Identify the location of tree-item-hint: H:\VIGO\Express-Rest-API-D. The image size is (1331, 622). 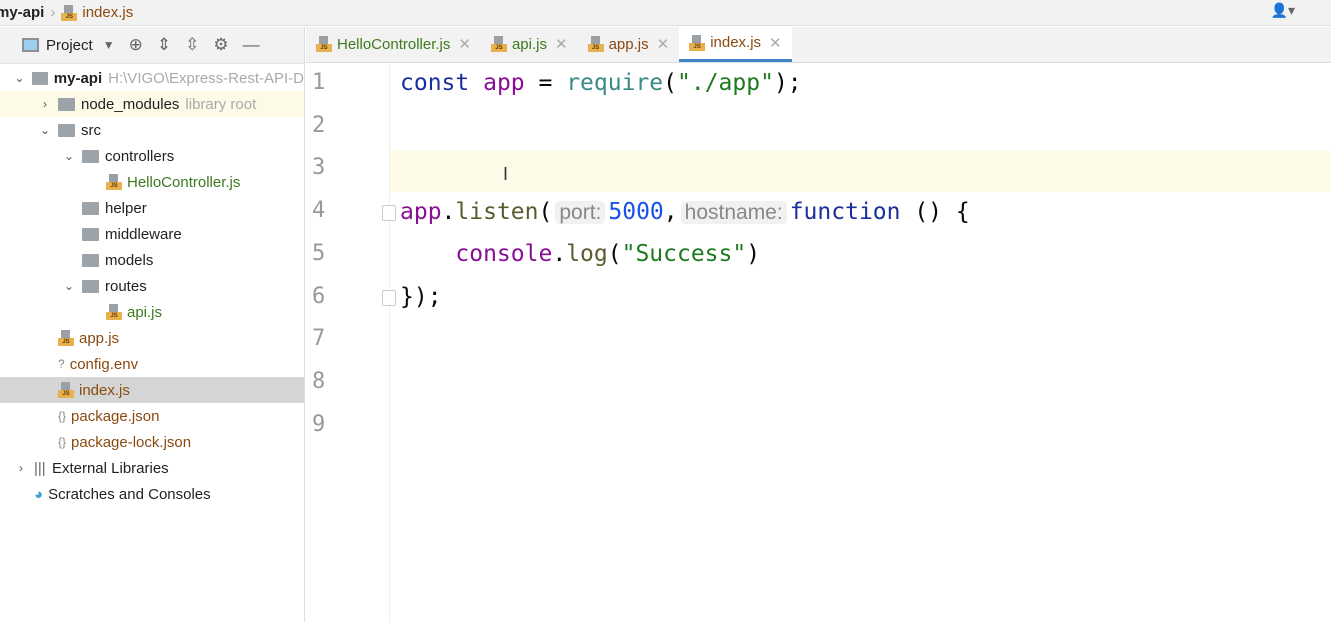
(206, 78).